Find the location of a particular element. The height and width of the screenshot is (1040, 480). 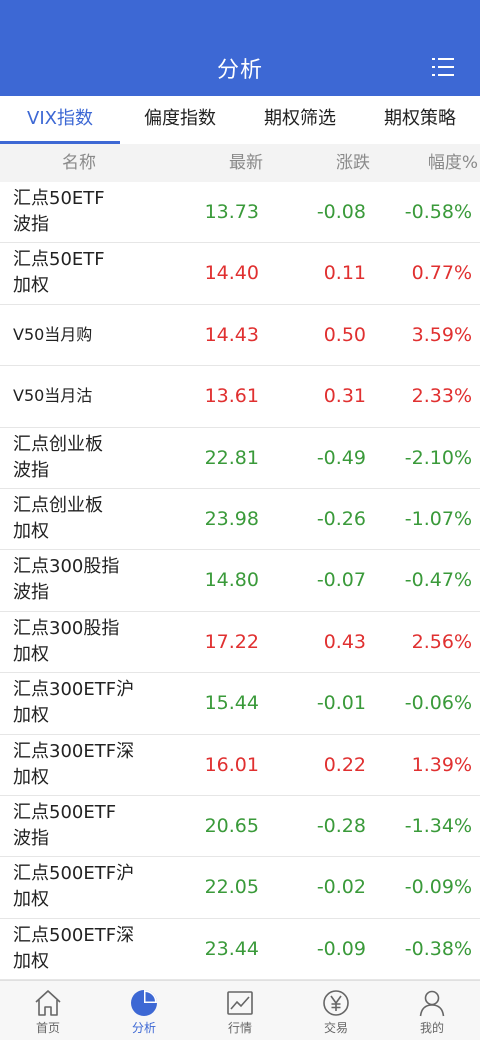

list-item: 汇点300股指 波指 14.80 -0.07 -0.47% is located at coordinates (240, 581).